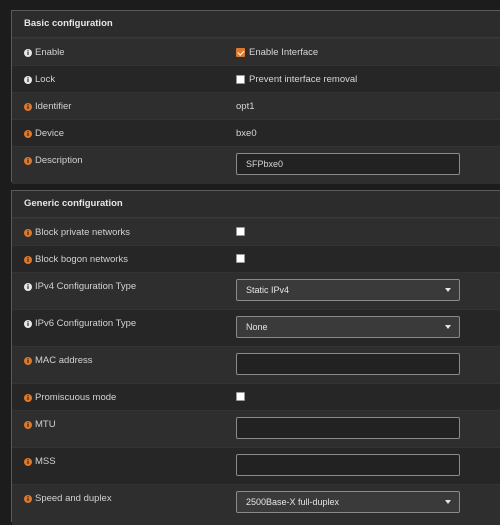  I want to click on description-input: SFPbxe0, so click(348, 164).